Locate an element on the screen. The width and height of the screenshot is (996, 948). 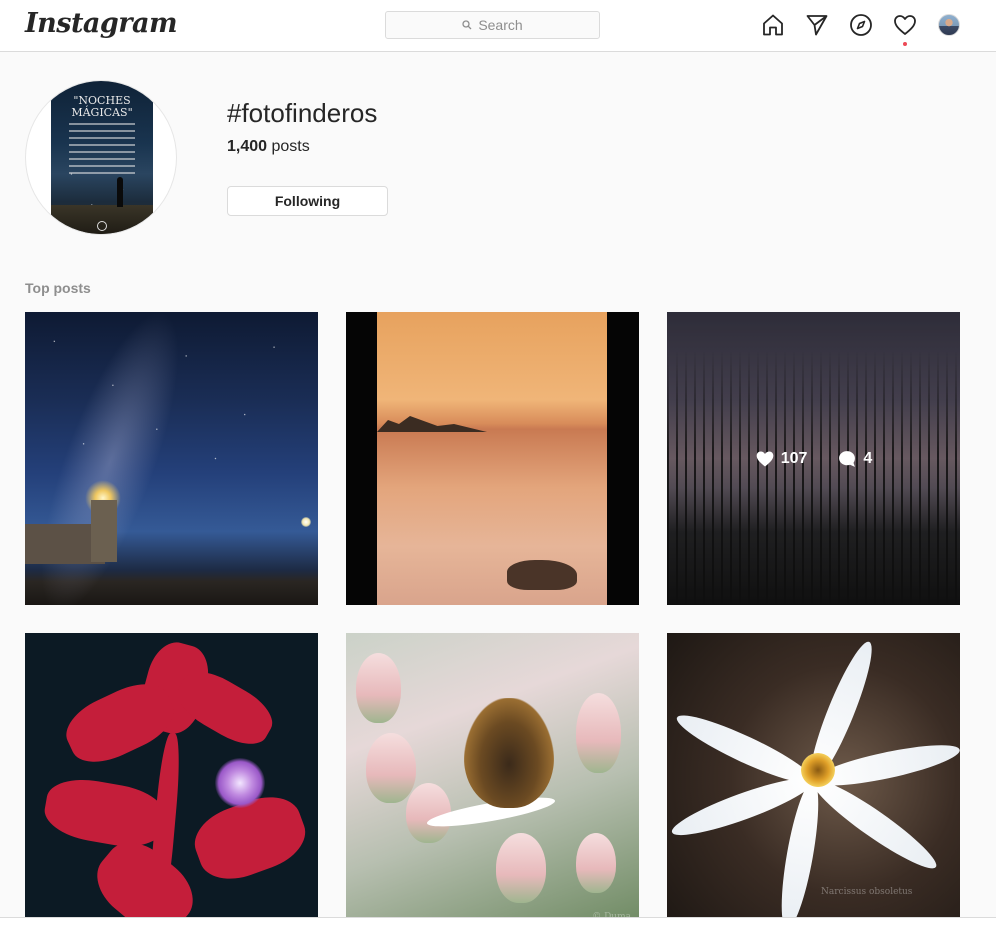
search-placeholder: Search is located at coordinates (500, 25).